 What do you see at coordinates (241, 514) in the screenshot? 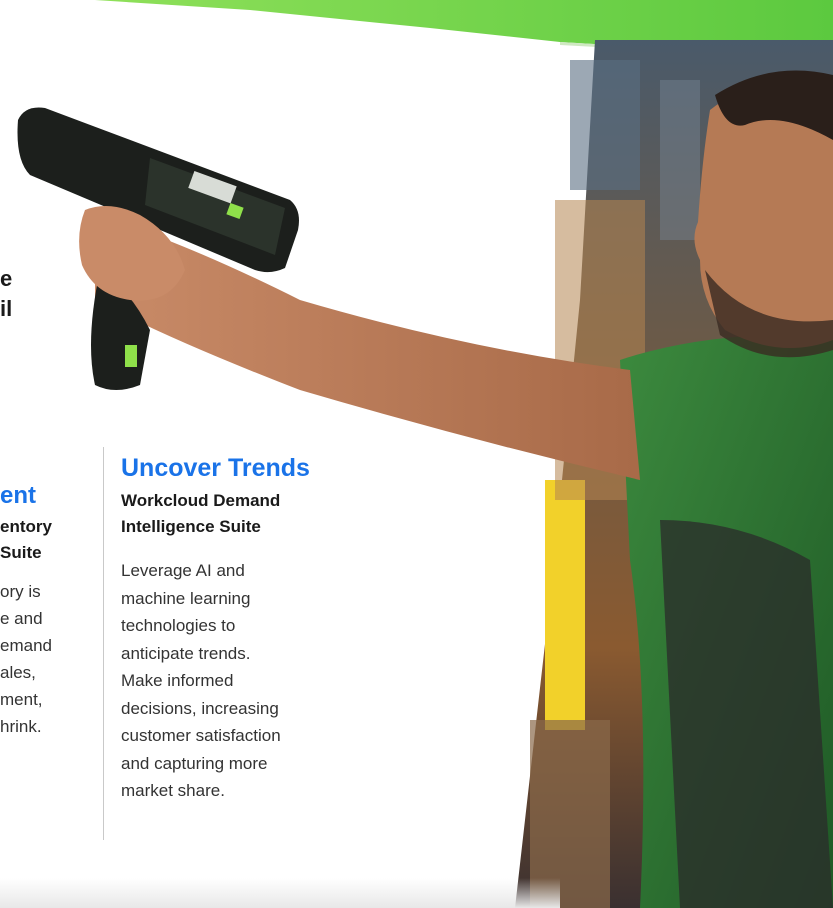
I see `trends-subtitle: Workcloud Demand Intelligence Suite` at bounding box center [241, 514].